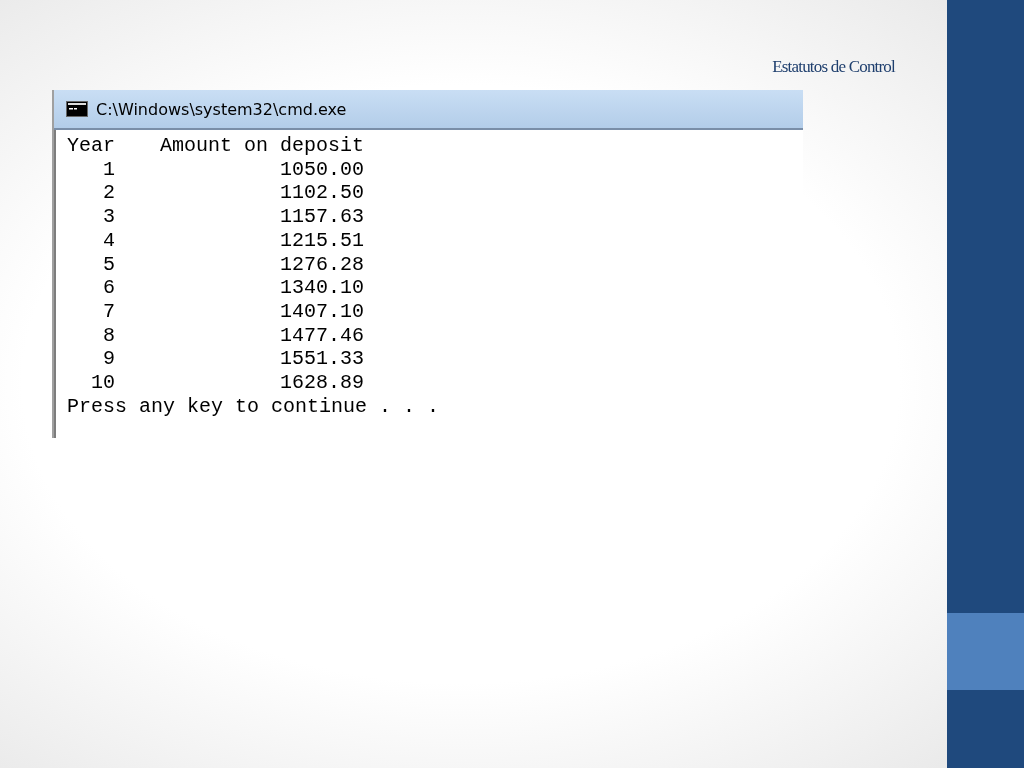 The image size is (1024, 768). Describe the element at coordinates (833, 67) in the screenshot. I see `slide-title: Estatutos de Control` at that location.